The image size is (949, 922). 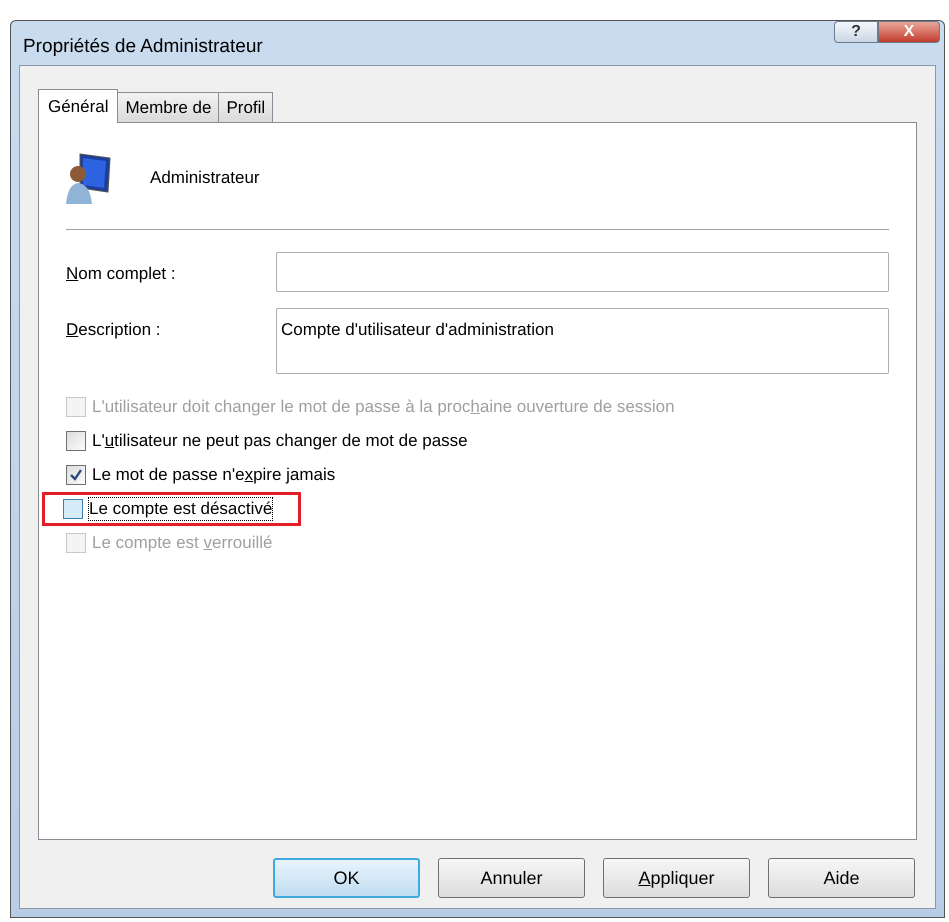 What do you see at coordinates (182, 543) in the screenshot?
I see `checkbox-label: Le compte est verrouillé` at bounding box center [182, 543].